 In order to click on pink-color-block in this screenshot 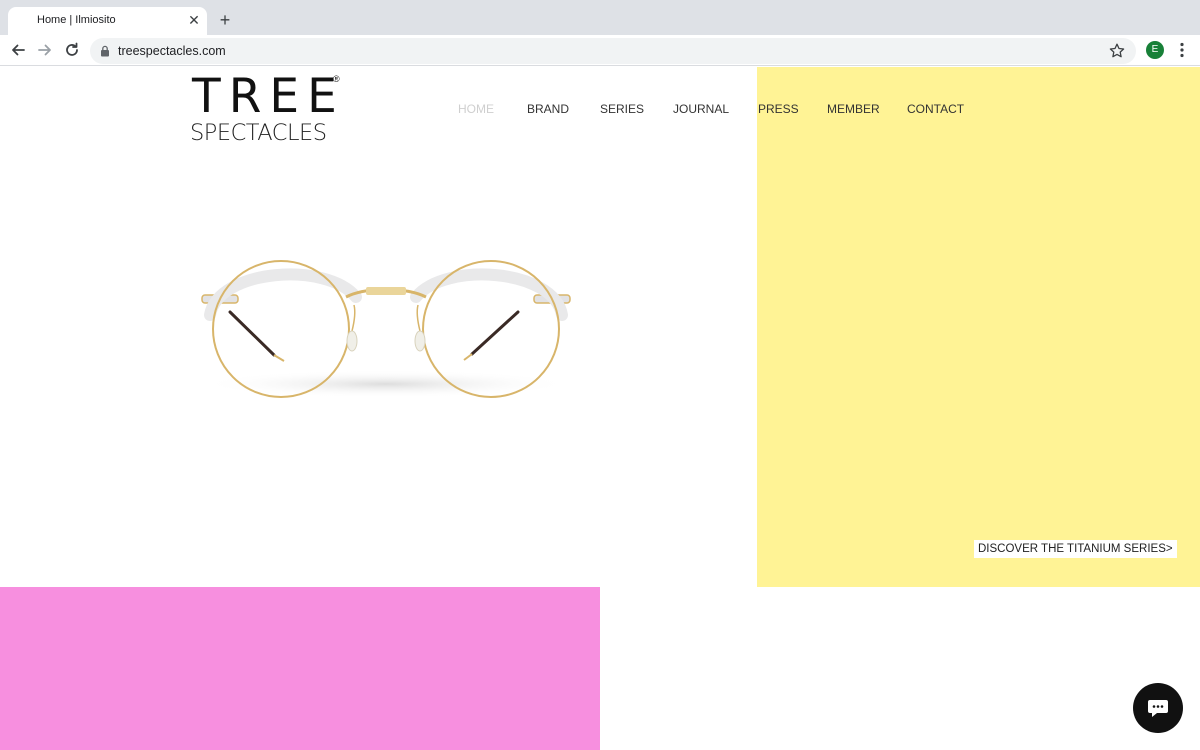, I will do `click(300, 668)`.